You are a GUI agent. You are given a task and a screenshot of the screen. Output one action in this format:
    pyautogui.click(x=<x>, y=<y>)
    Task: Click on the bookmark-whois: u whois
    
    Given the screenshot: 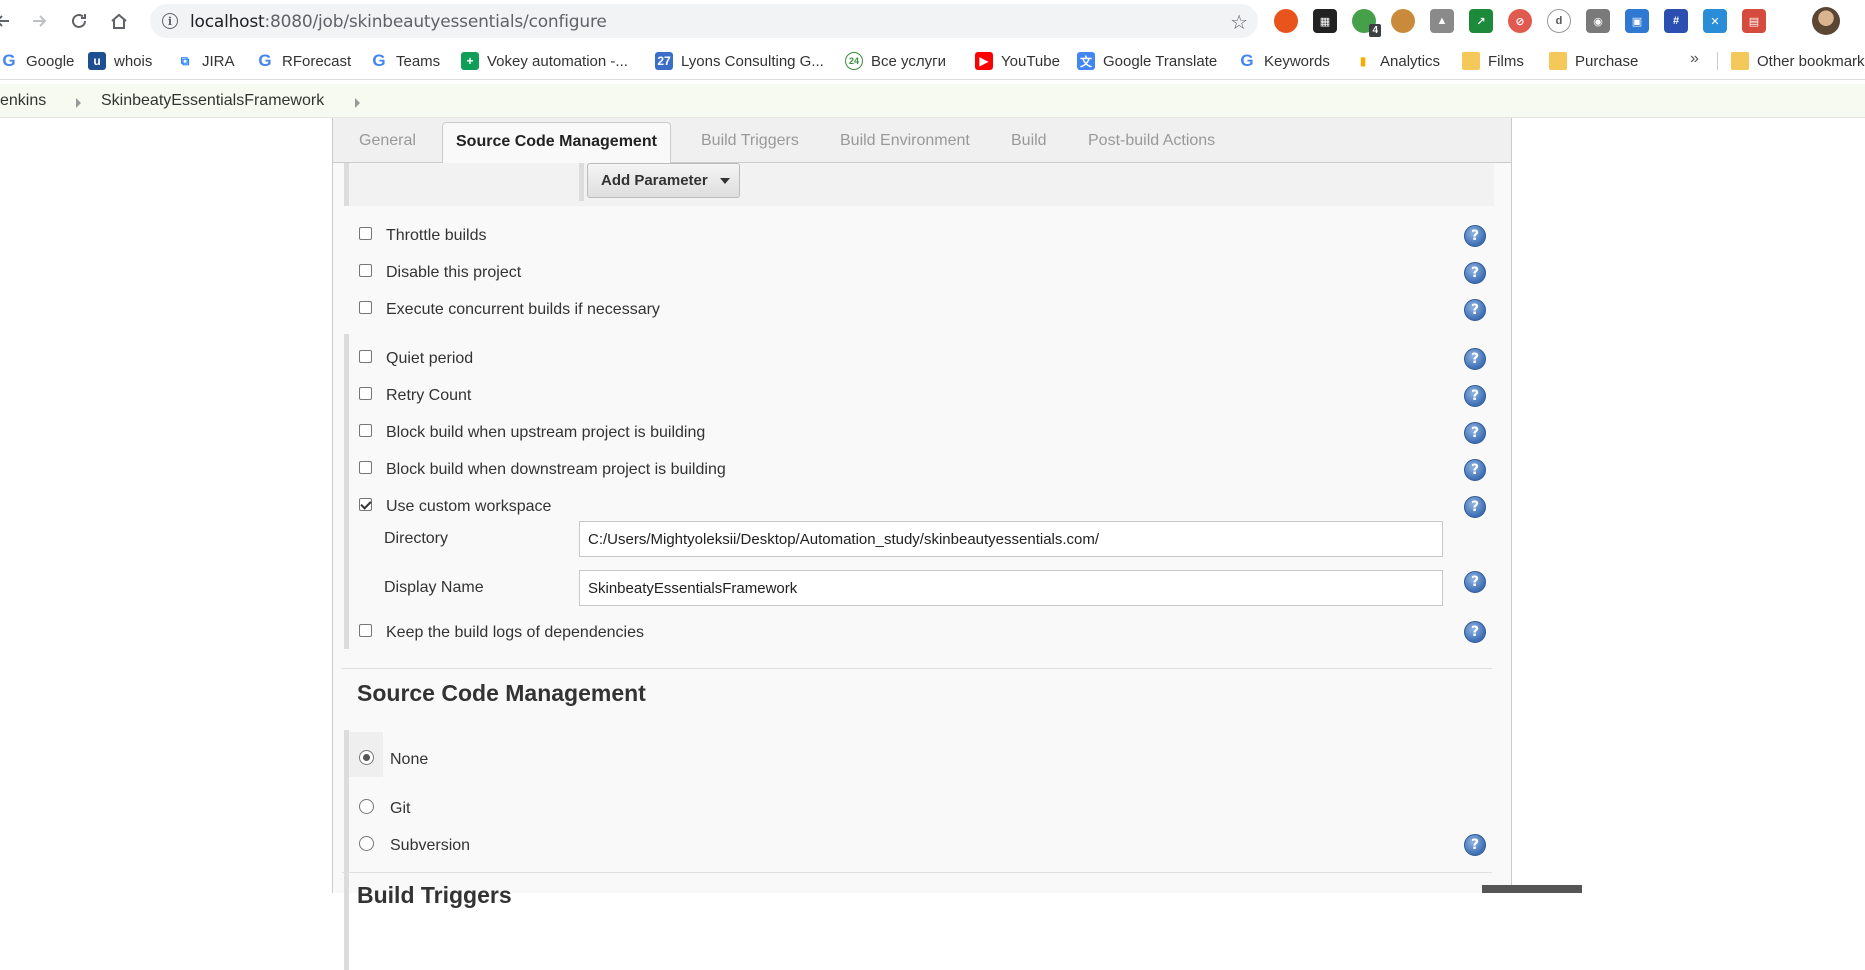 What is the action you would take?
    pyautogui.click(x=120, y=61)
    